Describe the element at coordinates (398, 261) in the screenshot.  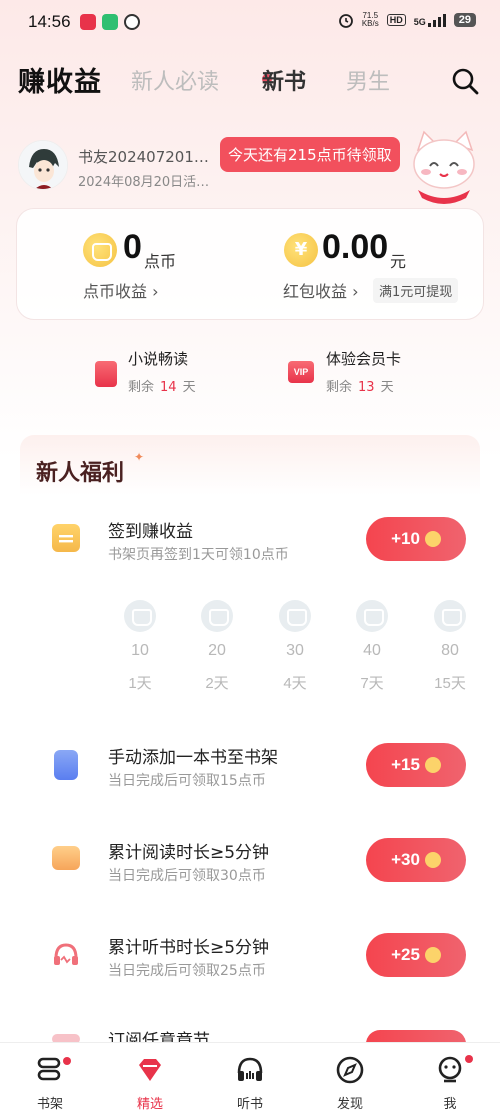
I see `cash-unit: 元` at that location.